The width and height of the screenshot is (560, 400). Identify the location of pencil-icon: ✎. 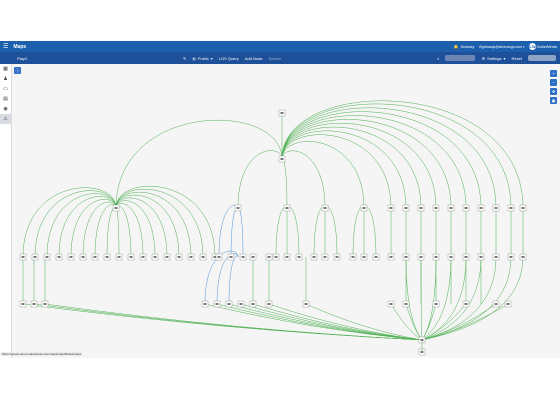
(184, 58).